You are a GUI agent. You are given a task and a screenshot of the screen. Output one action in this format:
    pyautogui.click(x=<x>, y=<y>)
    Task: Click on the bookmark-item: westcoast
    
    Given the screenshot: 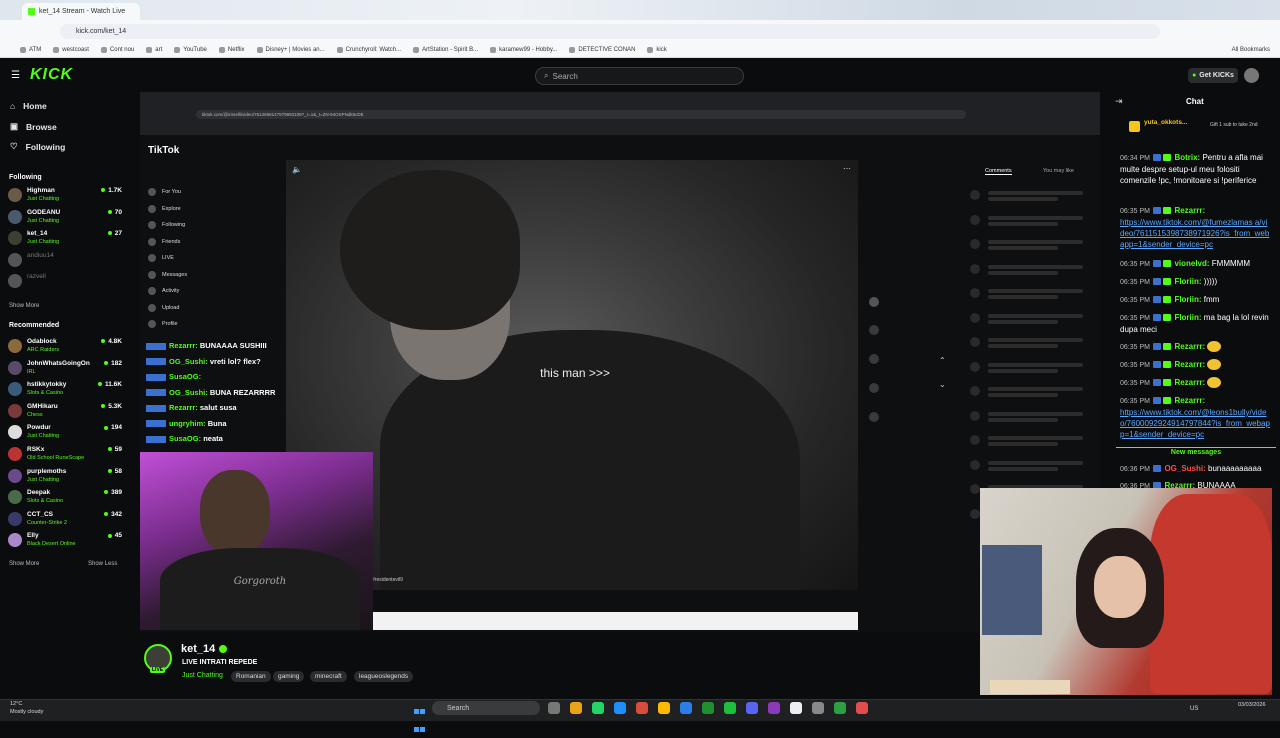 What is the action you would take?
    pyautogui.click(x=71, y=49)
    